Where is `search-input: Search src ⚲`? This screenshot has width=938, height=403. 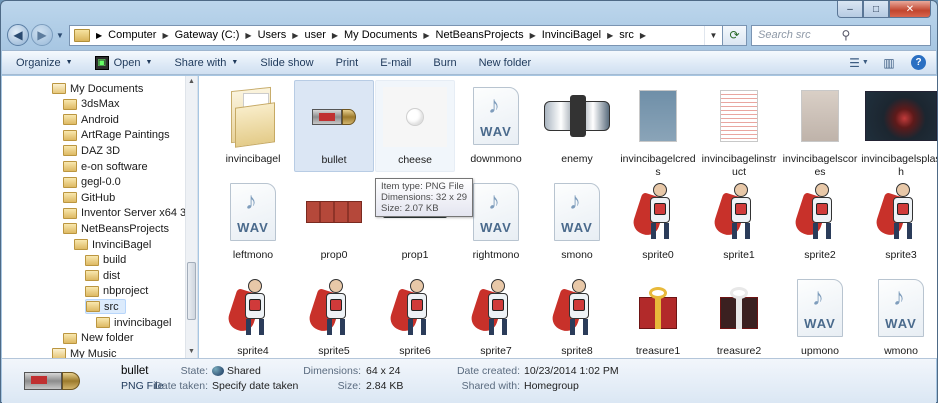
search-input: Search src ⚲ is located at coordinates (841, 35).